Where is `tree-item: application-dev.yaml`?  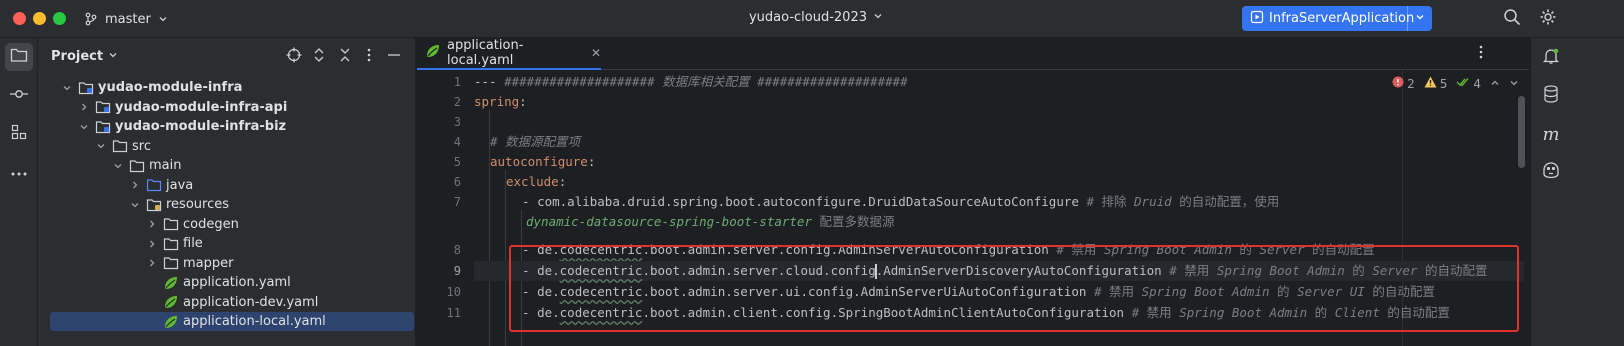 tree-item: application-dev.yaml is located at coordinates (232, 302).